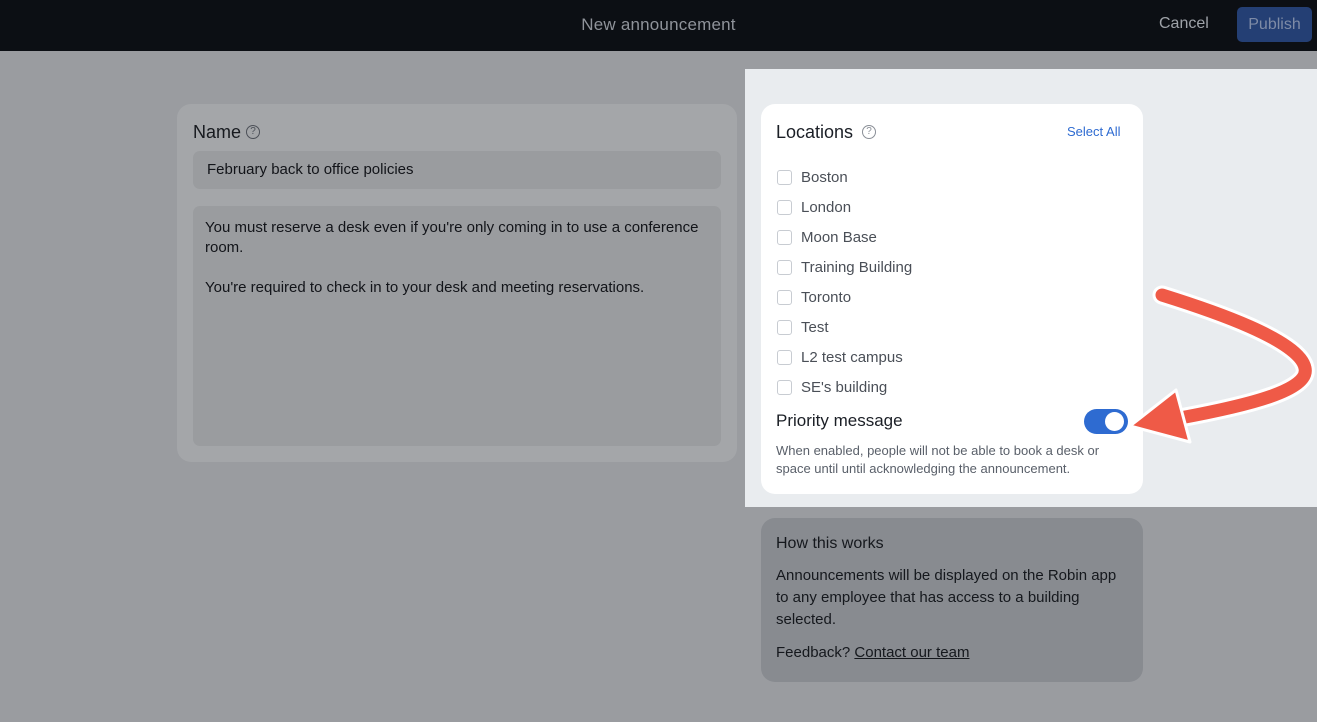 The height and width of the screenshot is (722, 1317). What do you see at coordinates (830, 543) in the screenshot?
I see `how-this-works-title: How this works` at bounding box center [830, 543].